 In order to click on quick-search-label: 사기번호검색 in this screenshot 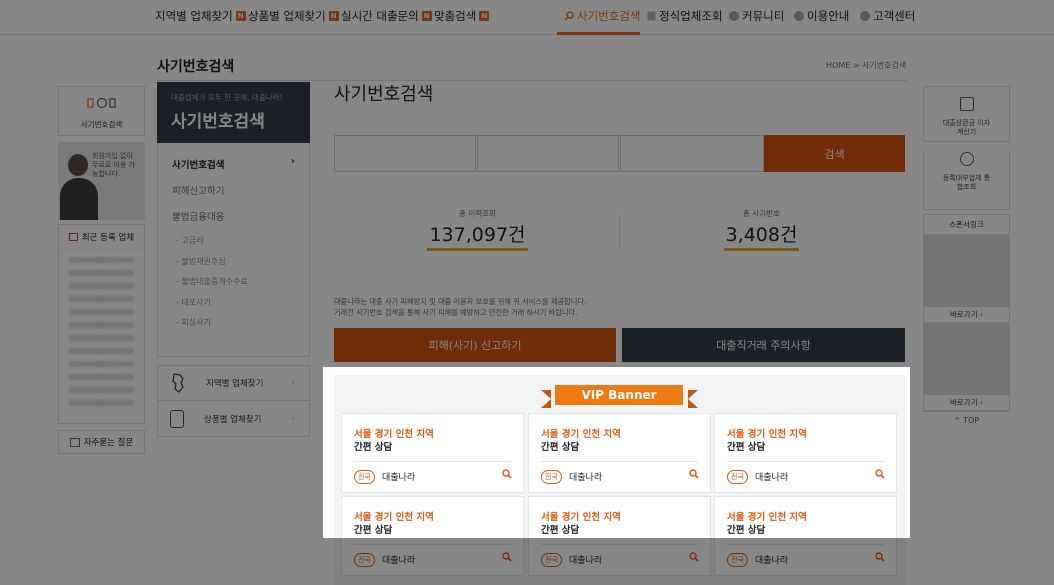, I will do `click(101, 124)`.